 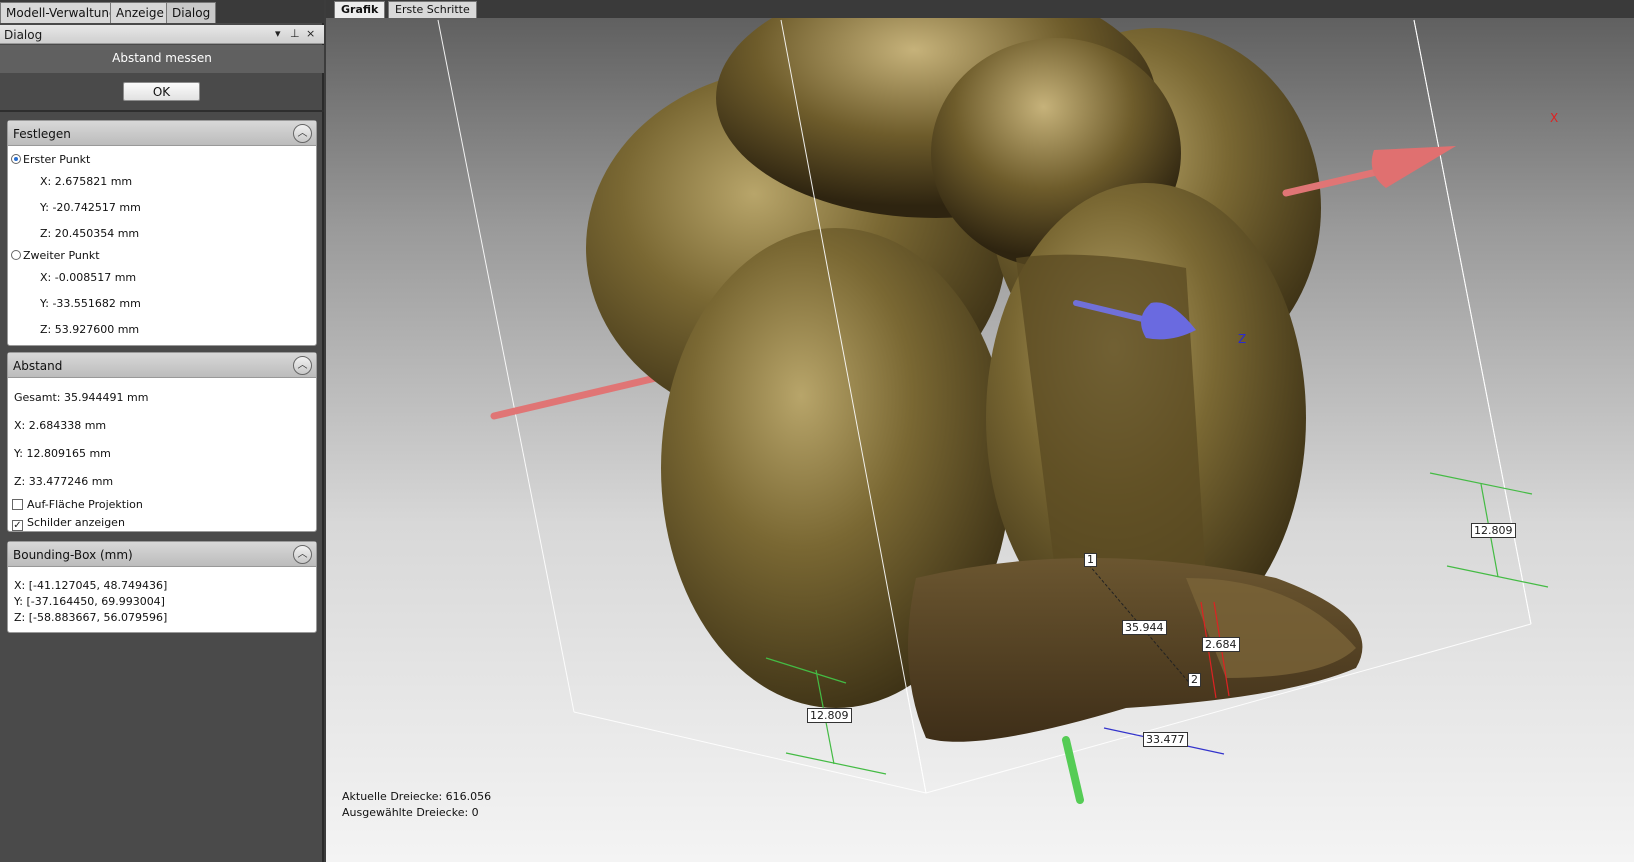 What do you see at coordinates (81, 397) in the screenshot?
I see `abstand-gesamt: Gesamt: 35.944491 mm` at bounding box center [81, 397].